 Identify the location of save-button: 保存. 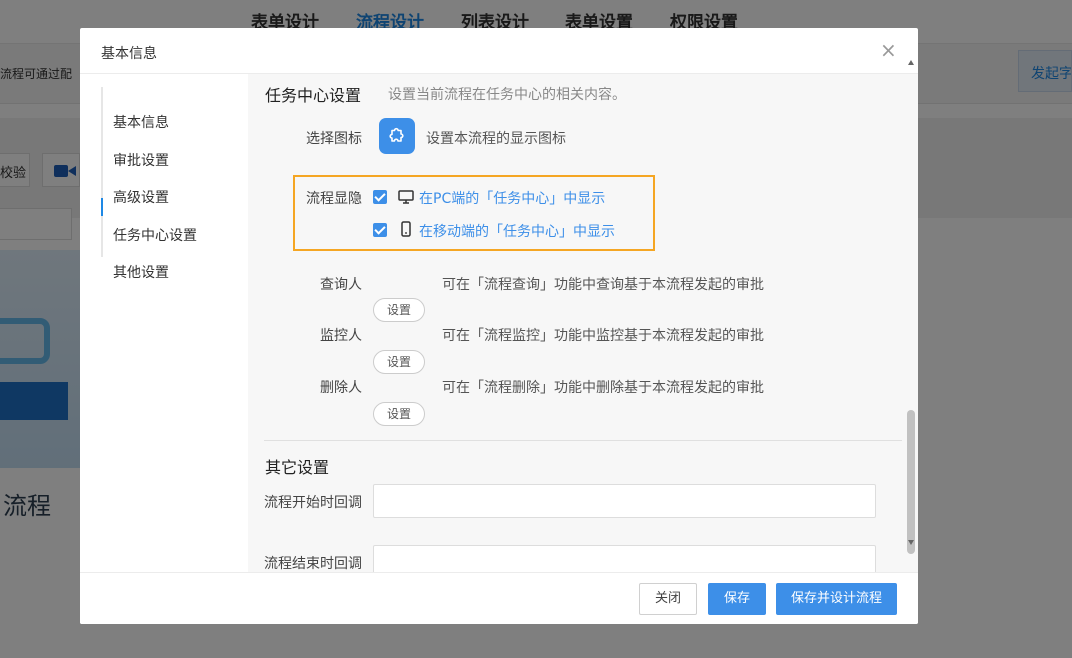
(737, 599).